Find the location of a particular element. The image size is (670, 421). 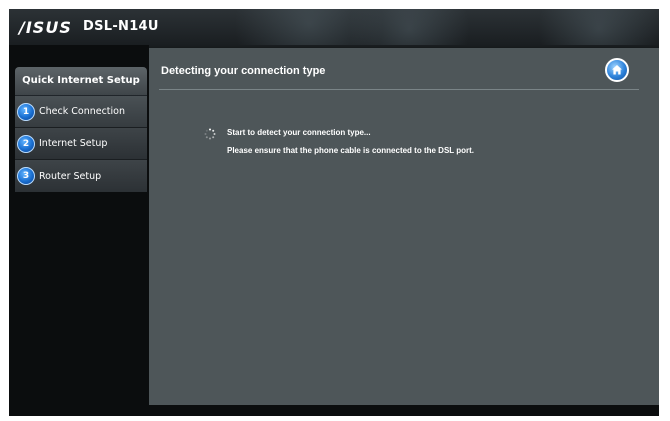

step-check-connection: 1 Check Connection is located at coordinates (81, 112).